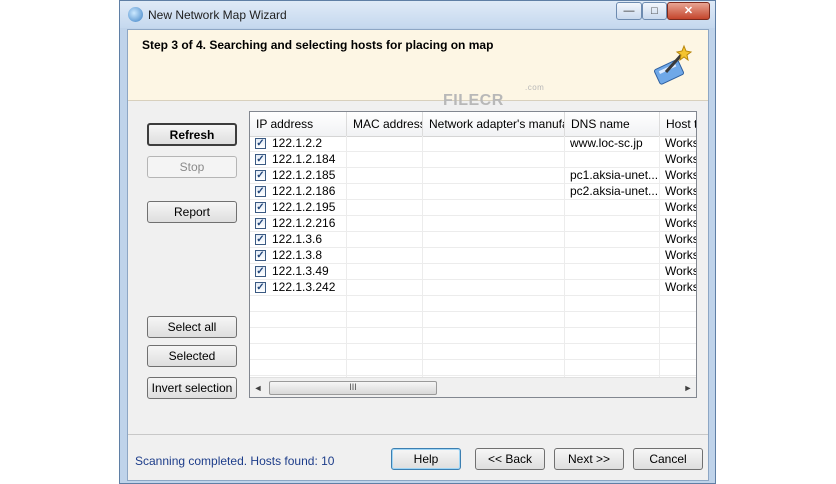 This screenshot has height=484, width=836. What do you see at coordinates (217, 15) in the screenshot?
I see `window-title: New Network Map Wizard` at bounding box center [217, 15].